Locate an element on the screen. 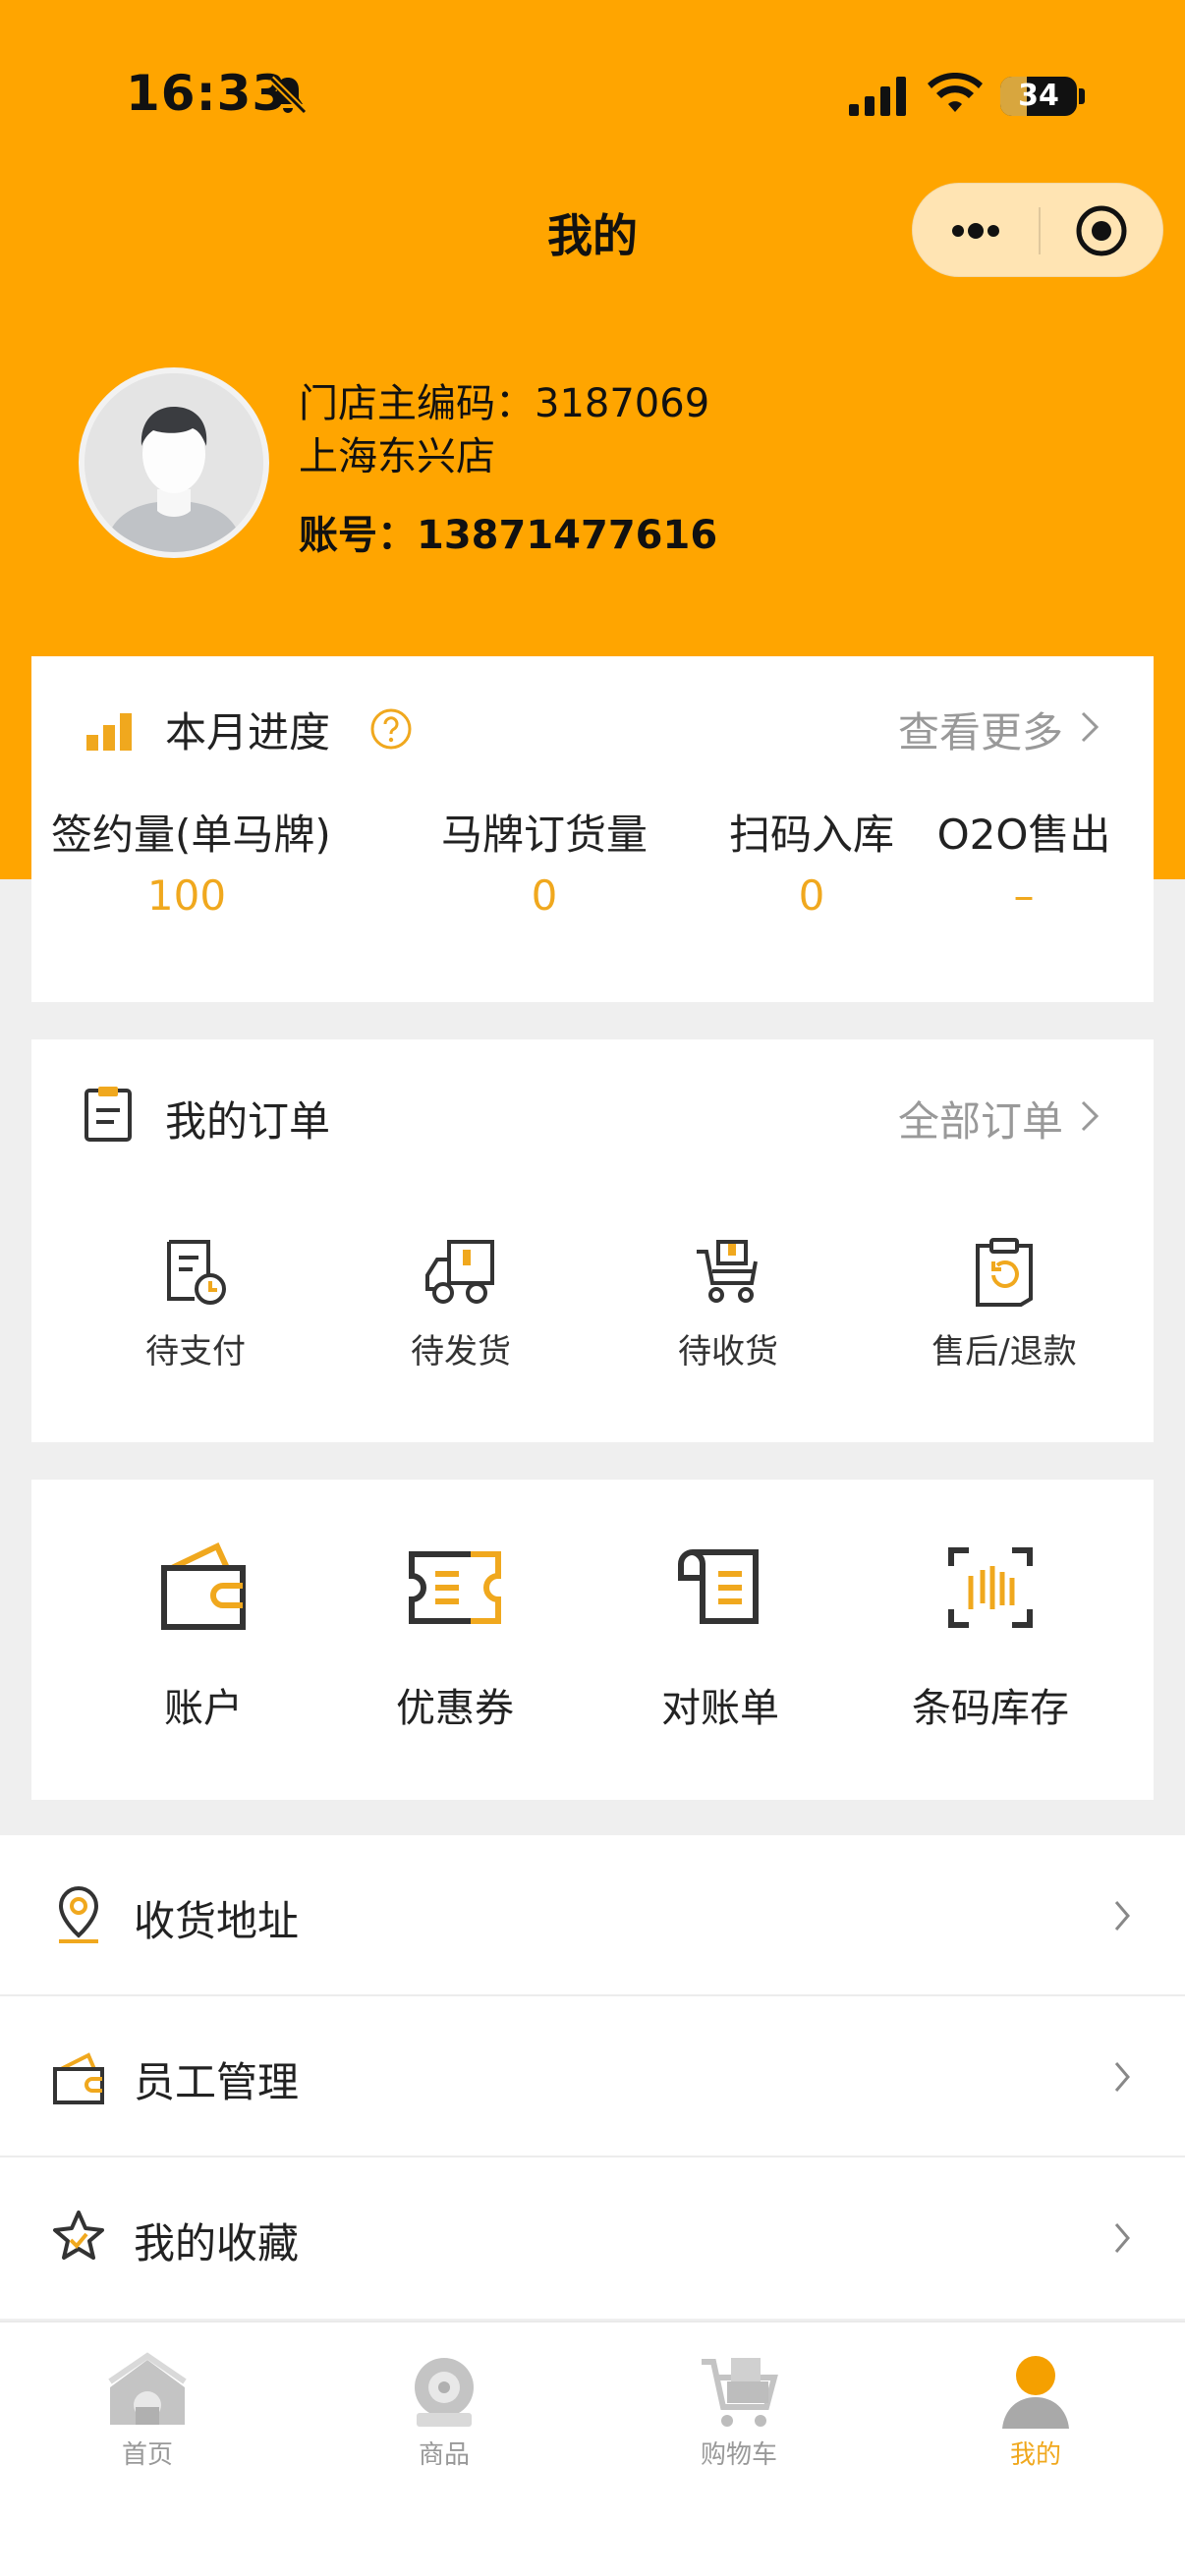 The image size is (1185, 2576). stat-value: – is located at coordinates (1024, 895).